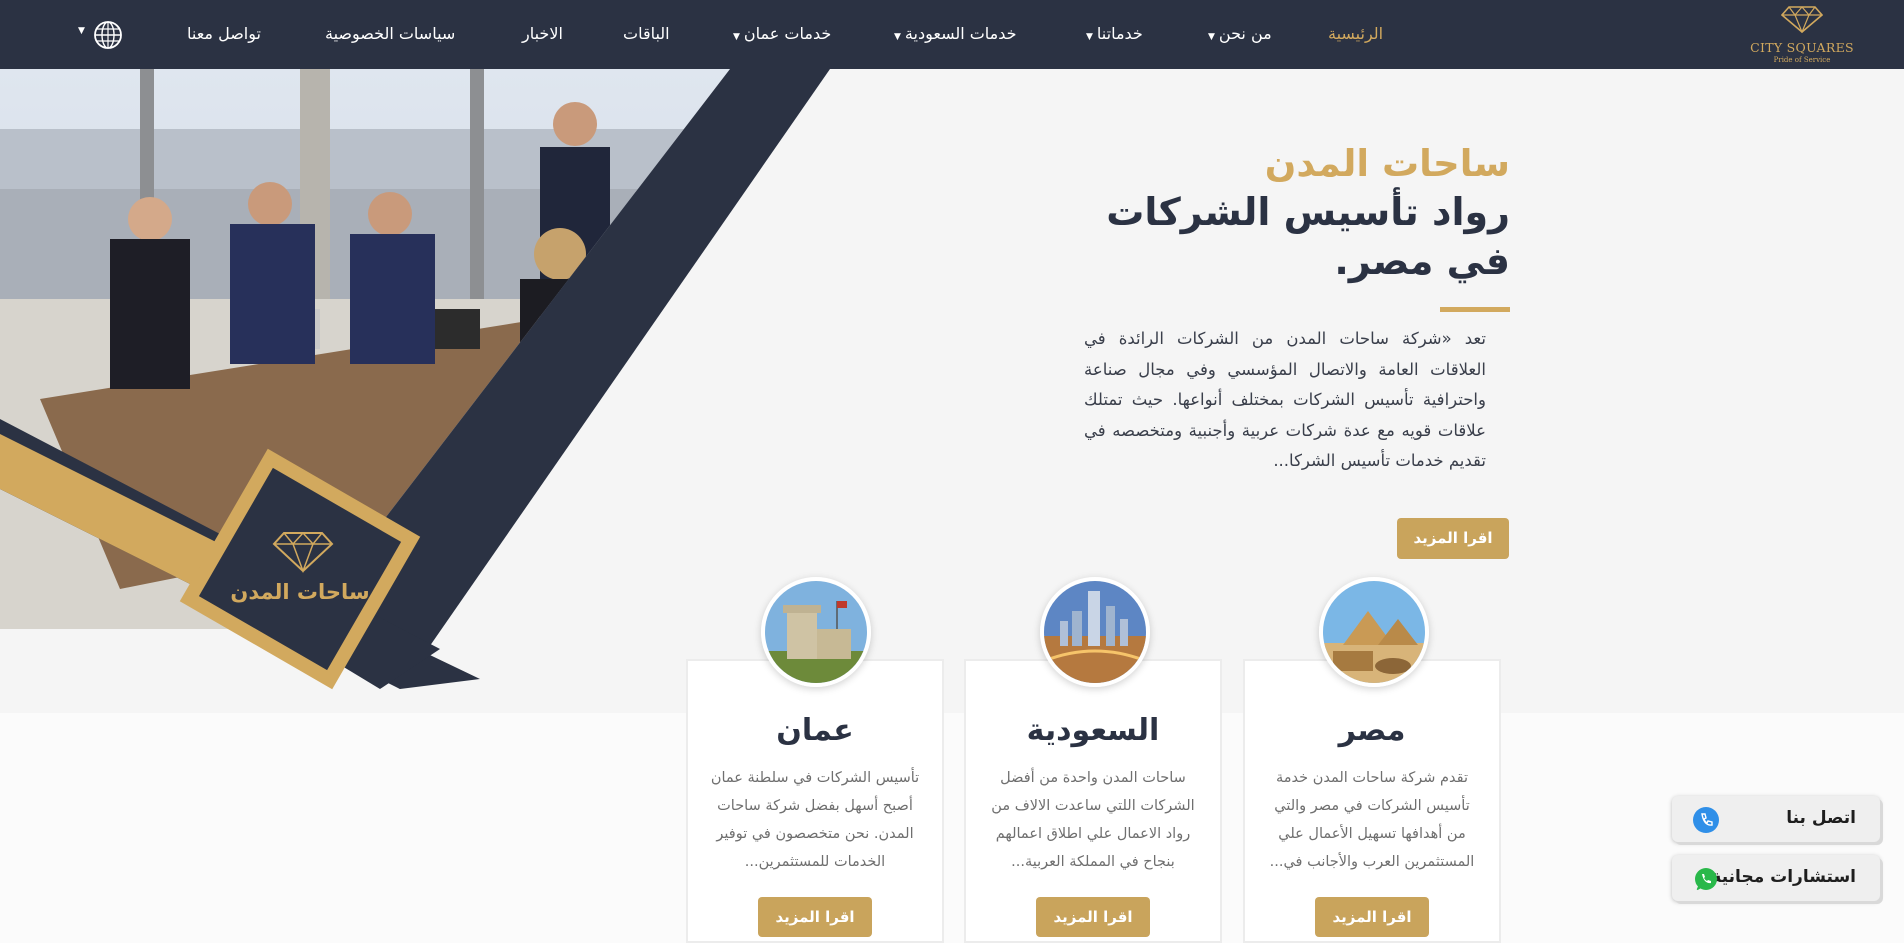 The height and width of the screenshot is (943, 1904). I want to click on nav-home: الرئيسية, so click(1355, 33).